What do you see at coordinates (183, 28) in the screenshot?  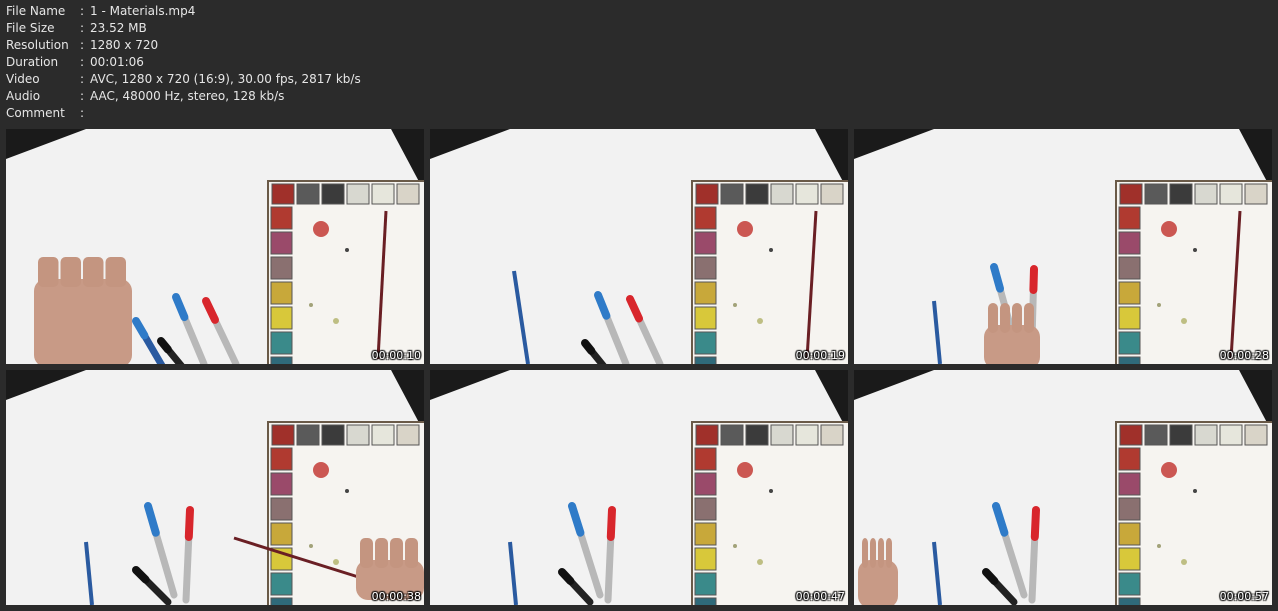 I see `info-row-file-size: File Size : 23.52 MB` at bounding box center [183, 28].